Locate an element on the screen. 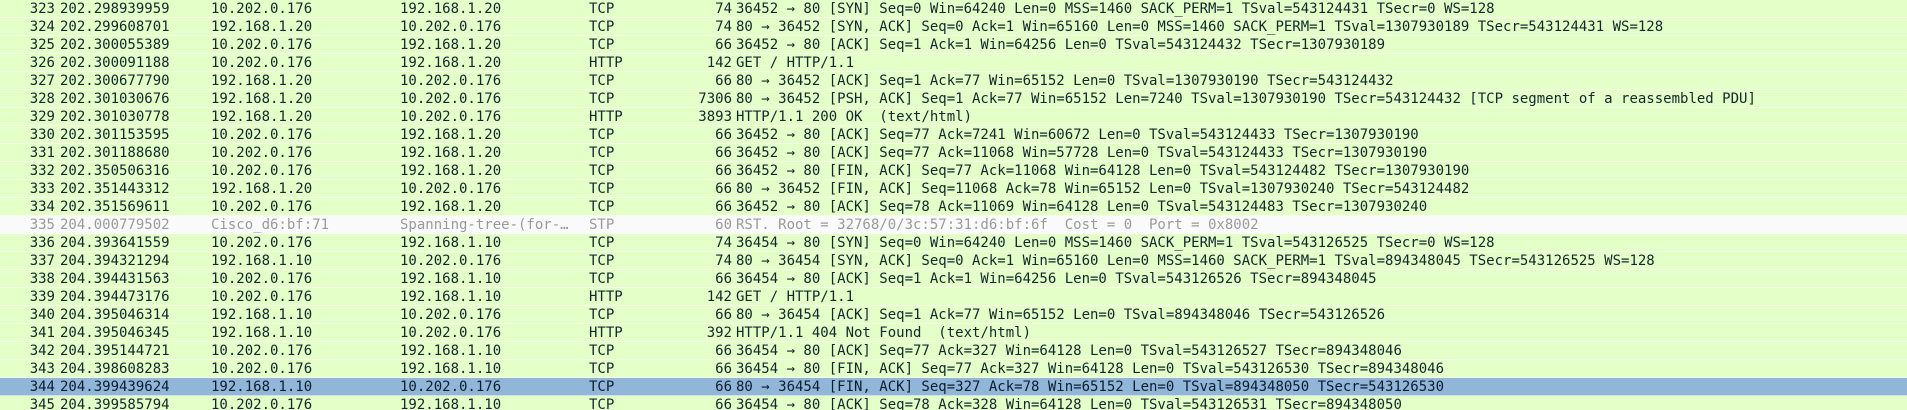 This screenshot has height=410, width=1907. packet-time: 204.394321294 is located at coordinates (115, 261).